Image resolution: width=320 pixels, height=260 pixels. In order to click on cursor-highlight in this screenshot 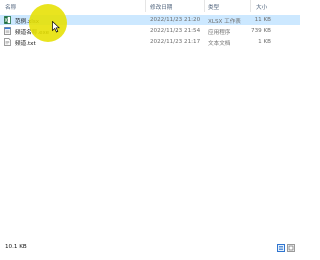, I will do `click(48, 23)`.